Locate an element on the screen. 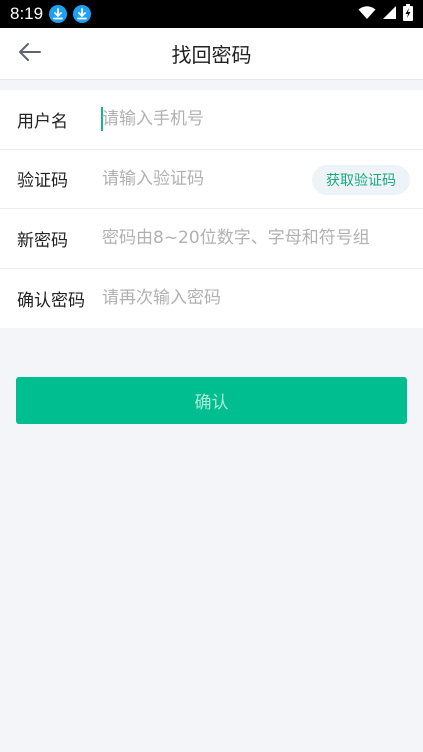  header: 找回密码 is located at coordinates (211, 54).